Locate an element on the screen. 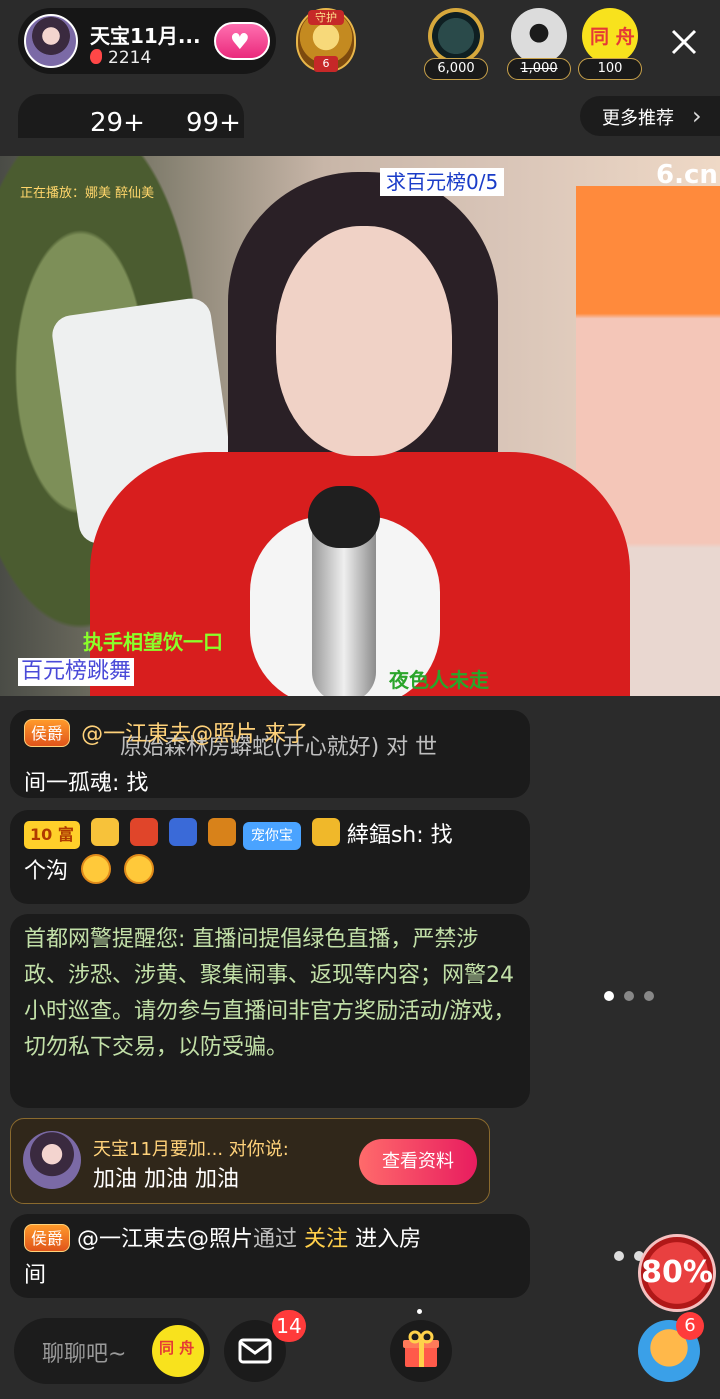  tongzhou-button: 同 舟 is located at coordinates (178, 1351).